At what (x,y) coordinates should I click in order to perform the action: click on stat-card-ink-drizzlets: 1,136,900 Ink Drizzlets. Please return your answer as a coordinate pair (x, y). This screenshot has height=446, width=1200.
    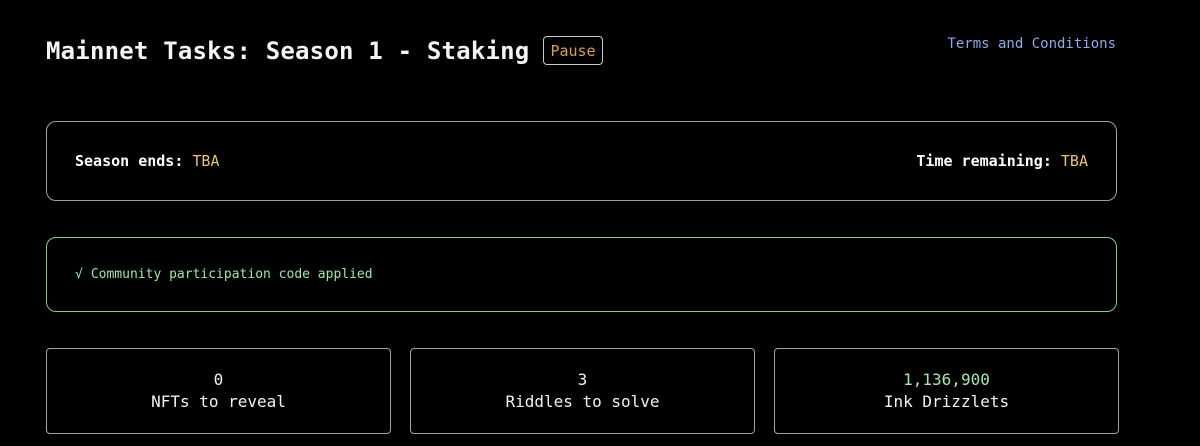
    Looking at the image, I should click on (946, 391).